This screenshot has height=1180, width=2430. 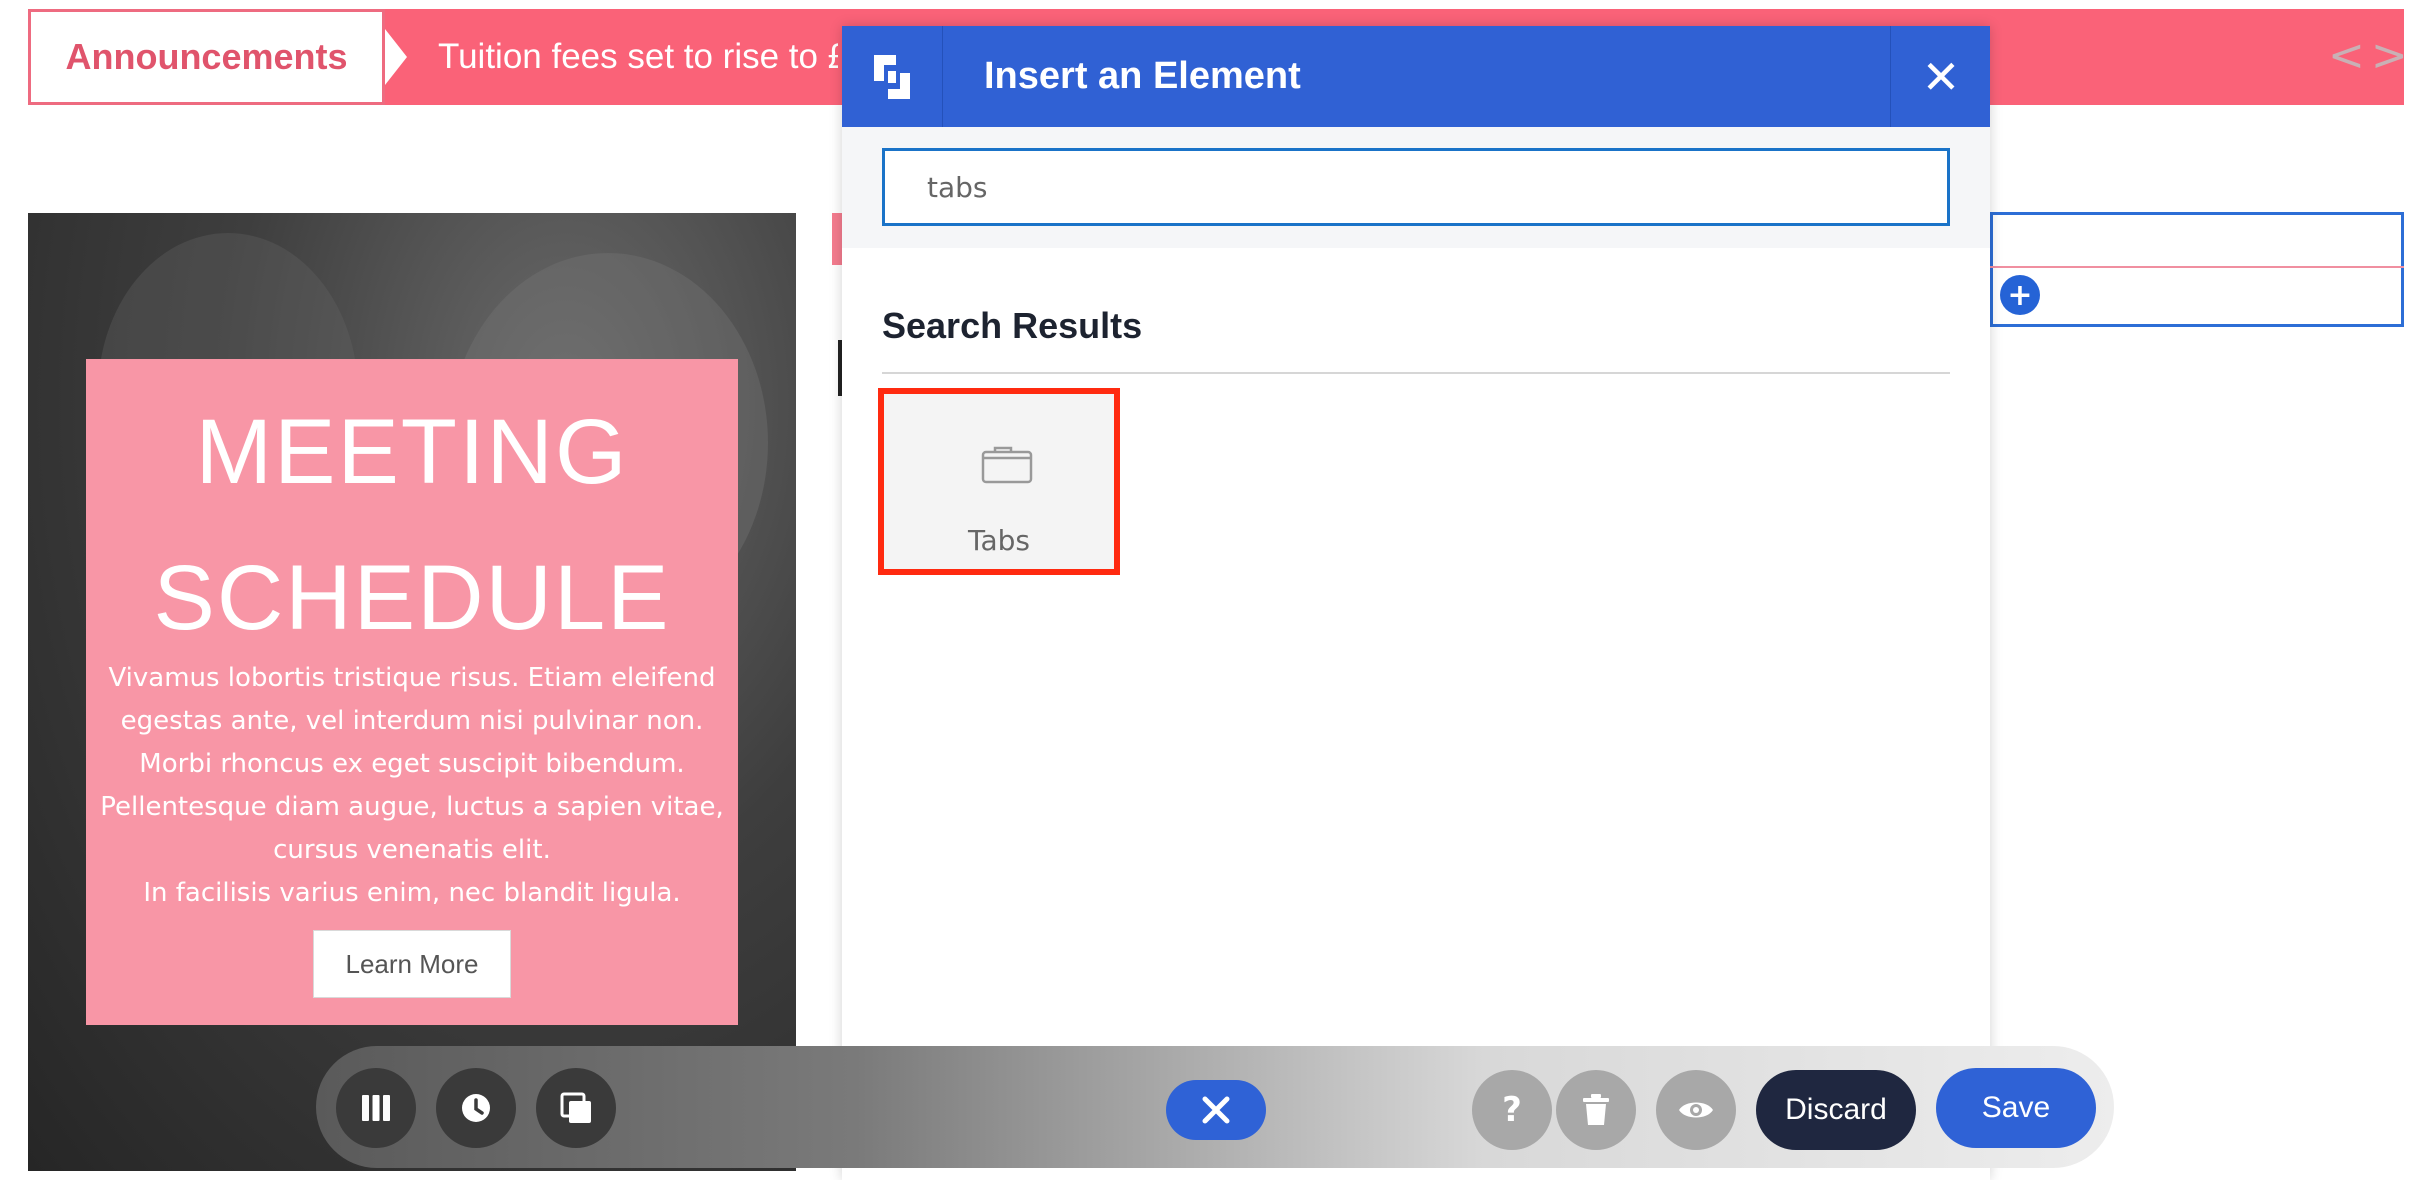 I want to click on announcement-arrow, so click(x=396, y=57).